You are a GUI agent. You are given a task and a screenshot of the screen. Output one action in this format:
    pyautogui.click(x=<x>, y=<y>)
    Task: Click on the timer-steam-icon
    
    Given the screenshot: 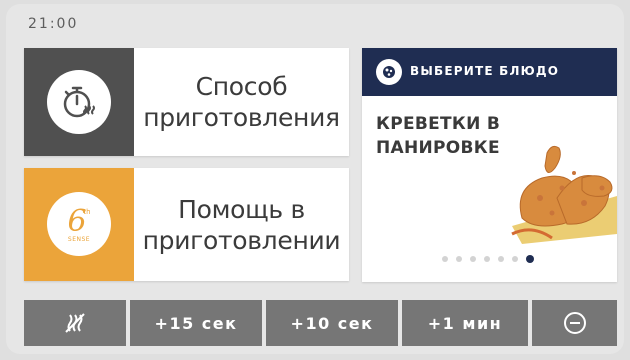 What is the action you would take?
    pyautogui.click(x=79, y=102)
    